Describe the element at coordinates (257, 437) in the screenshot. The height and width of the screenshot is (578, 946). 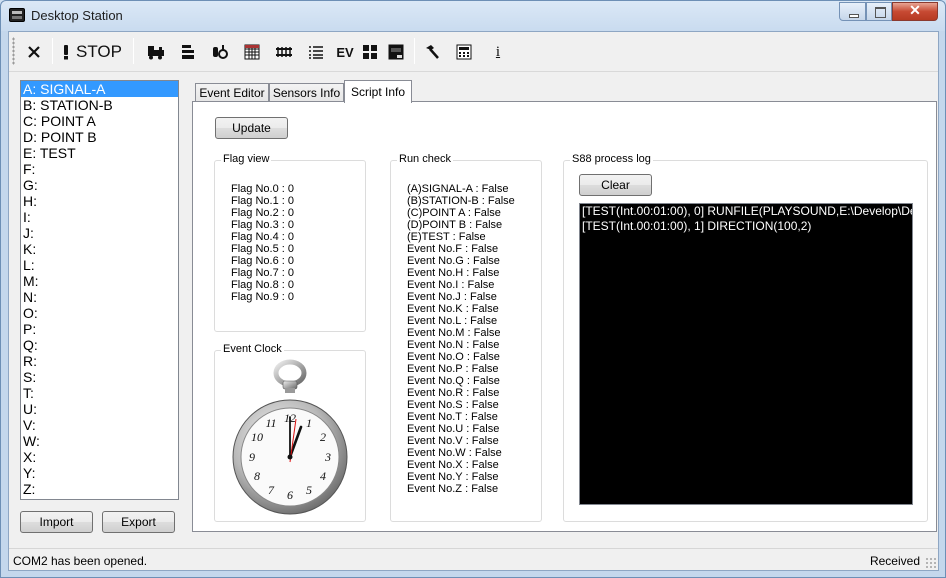
I see `svg-text: 10` at that location.